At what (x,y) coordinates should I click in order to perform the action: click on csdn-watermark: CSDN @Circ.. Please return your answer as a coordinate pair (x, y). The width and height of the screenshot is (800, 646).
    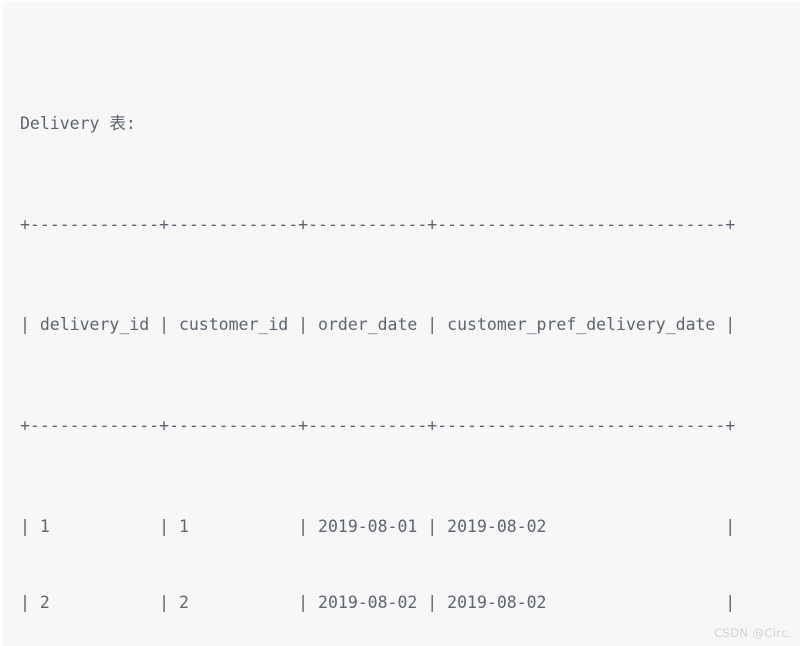
    Looking at the image, I should click on (752, 633).